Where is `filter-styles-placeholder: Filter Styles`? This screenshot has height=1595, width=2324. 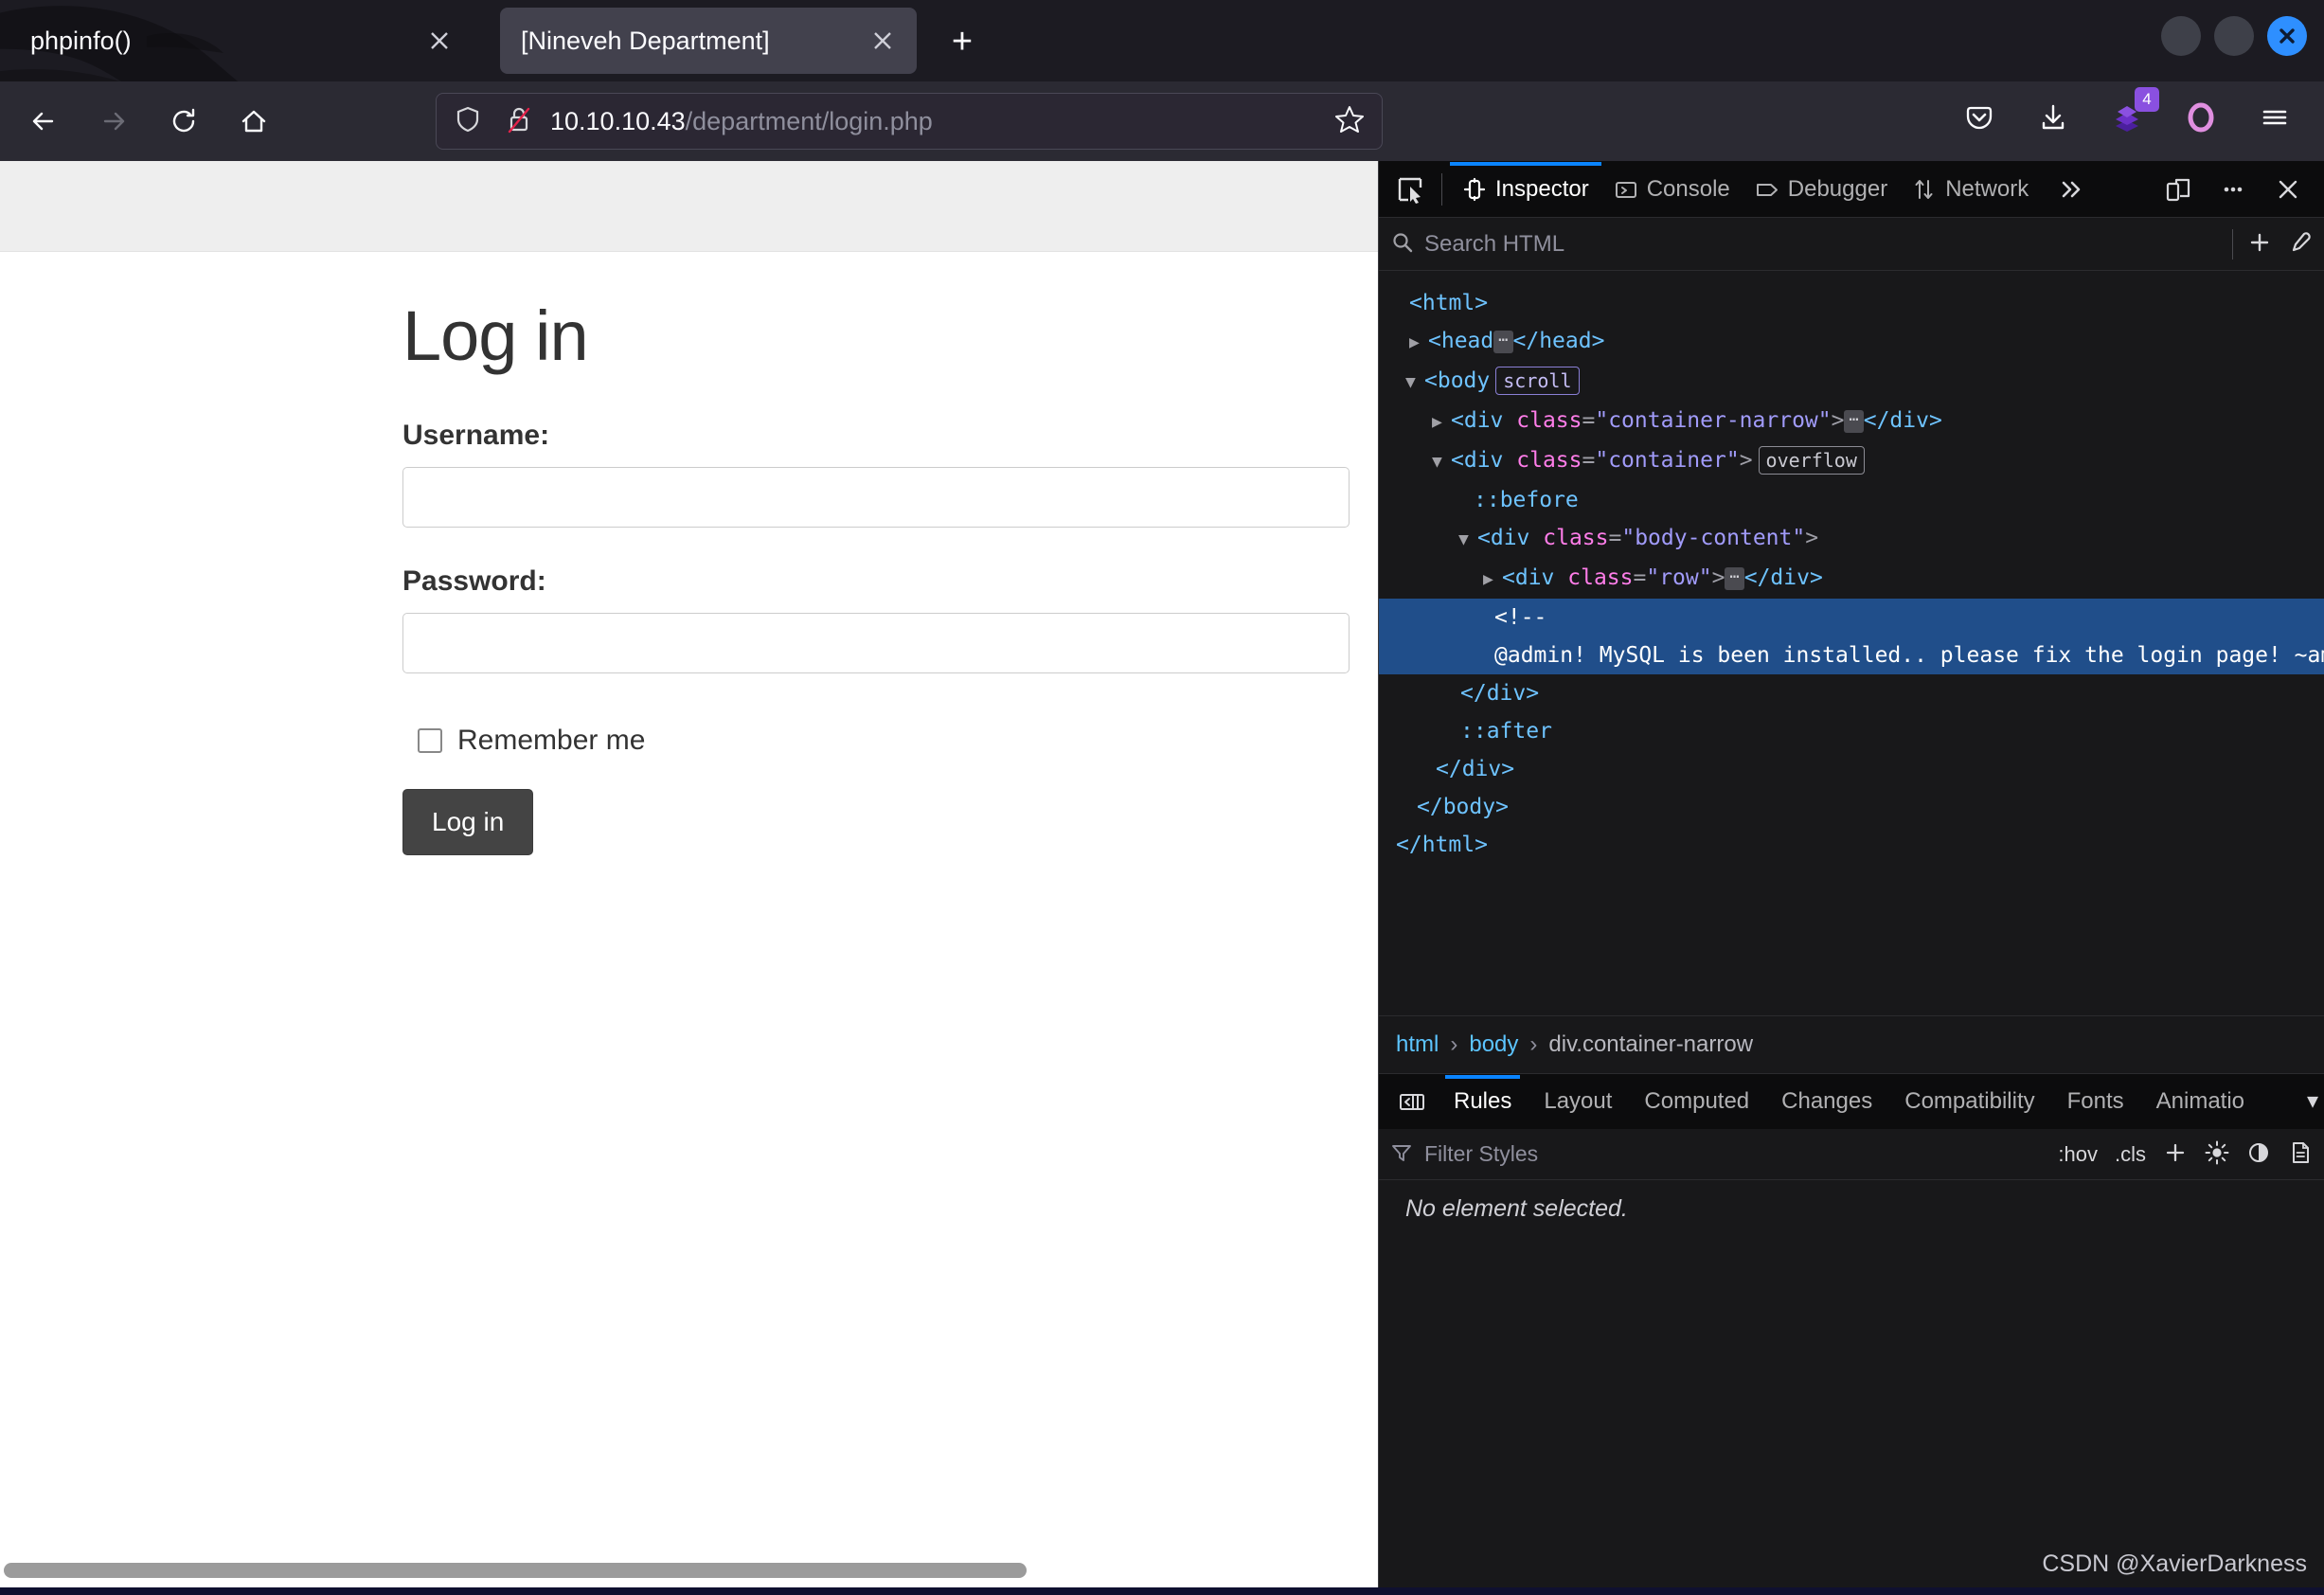
filter-styles-placeholder: Filter Styles is located at coordinates (1482, 1154).